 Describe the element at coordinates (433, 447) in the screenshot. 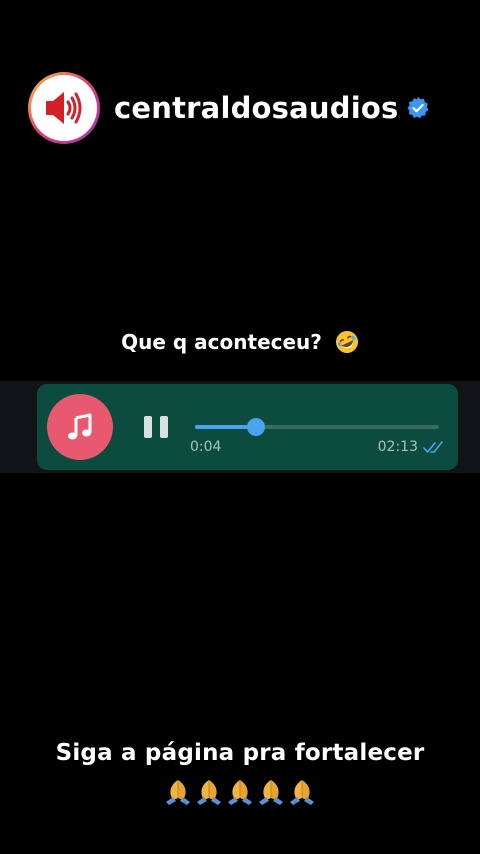

I see `double-check-read-icon` at that location.